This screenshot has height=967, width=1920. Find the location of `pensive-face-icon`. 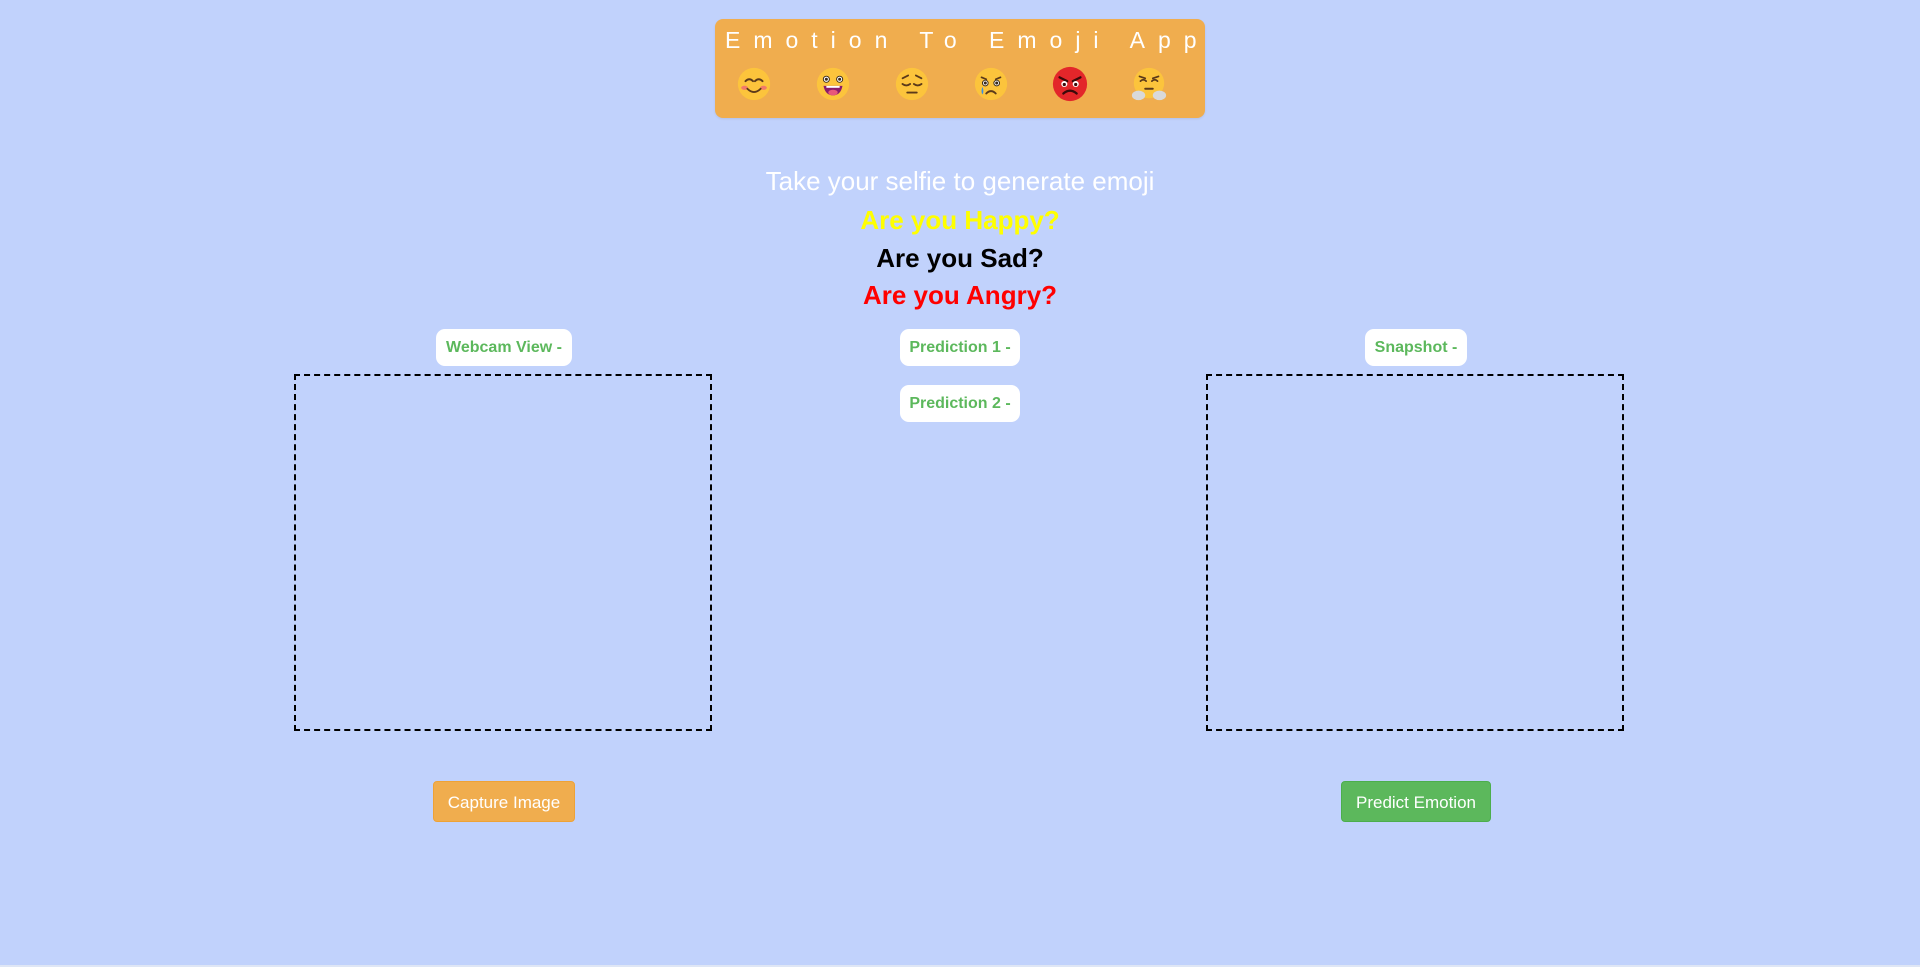

pensive-face-icon is located at coordinates (912, 84).